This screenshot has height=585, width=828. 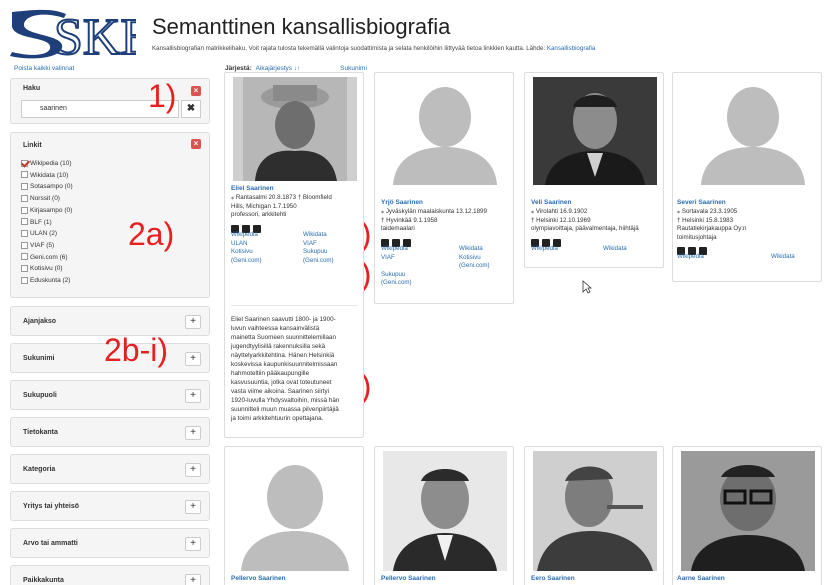 What do you see at coordinates (46, 211) in the screenshot?
I see `links-facet-option: Kirjasampo (0)` at bounding box center [46, 211].